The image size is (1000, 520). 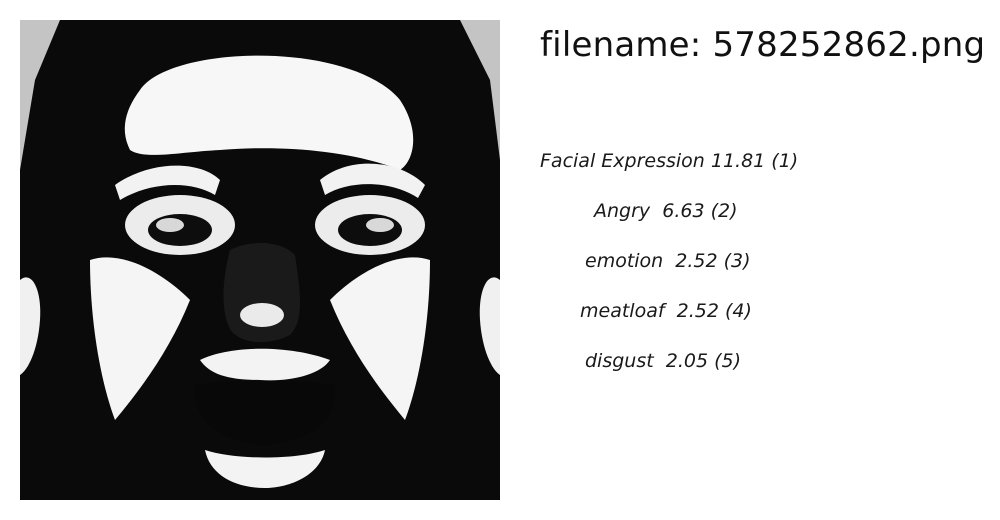 What do you see at coordinates (663, 361) in the screenshot?
I see `label-disgust: disgust 2.05 (5)` at bounding box center [663, 361].